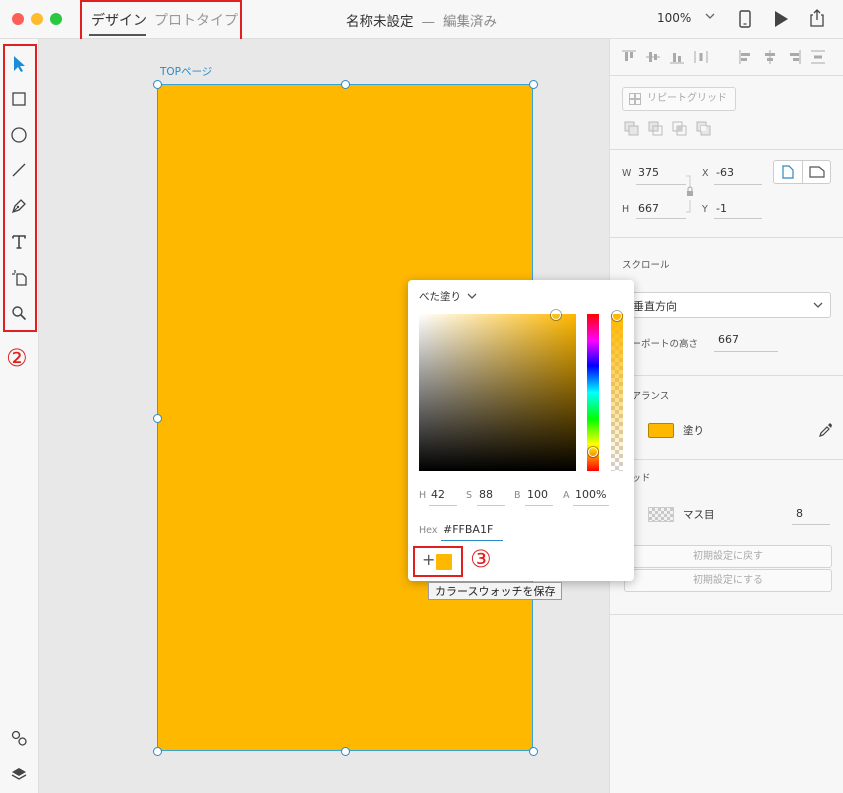 The height and width of the screenshot is (793, 843). Describe the element at coordinates (701, 58) in the screenshot. I see `distribute-horizontal-icon` at that location.